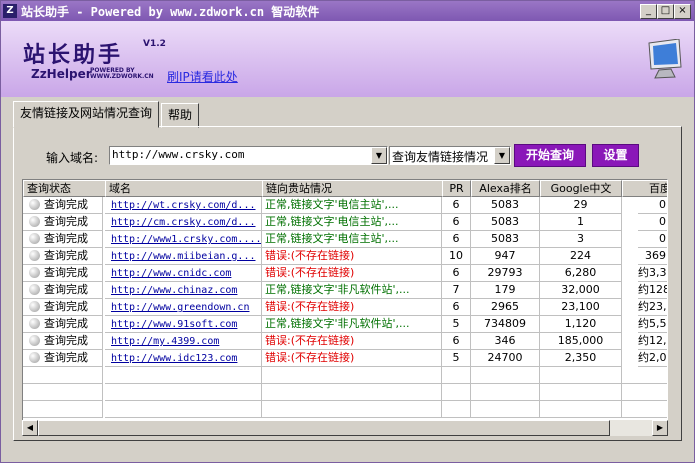 This screenshot has height=463, width=695. Describe the element at coordinates (505, 188) in the screenshot. I see `column-header-alexa: Alexa排名` at that location.